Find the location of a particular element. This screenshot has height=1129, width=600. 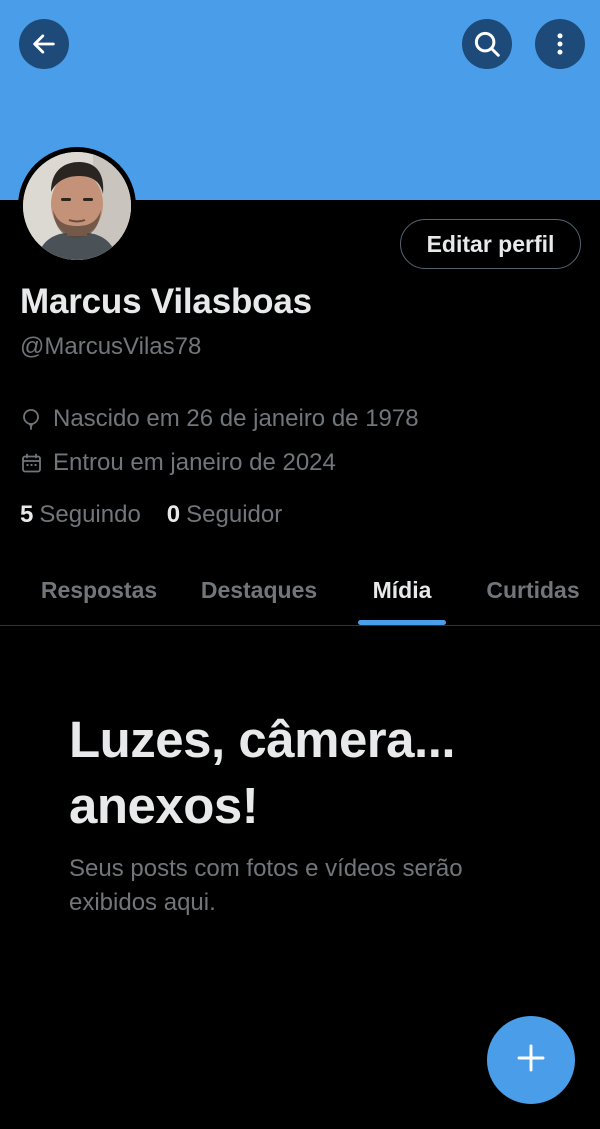

compose-post-button is located at coordinates (531, 1060).